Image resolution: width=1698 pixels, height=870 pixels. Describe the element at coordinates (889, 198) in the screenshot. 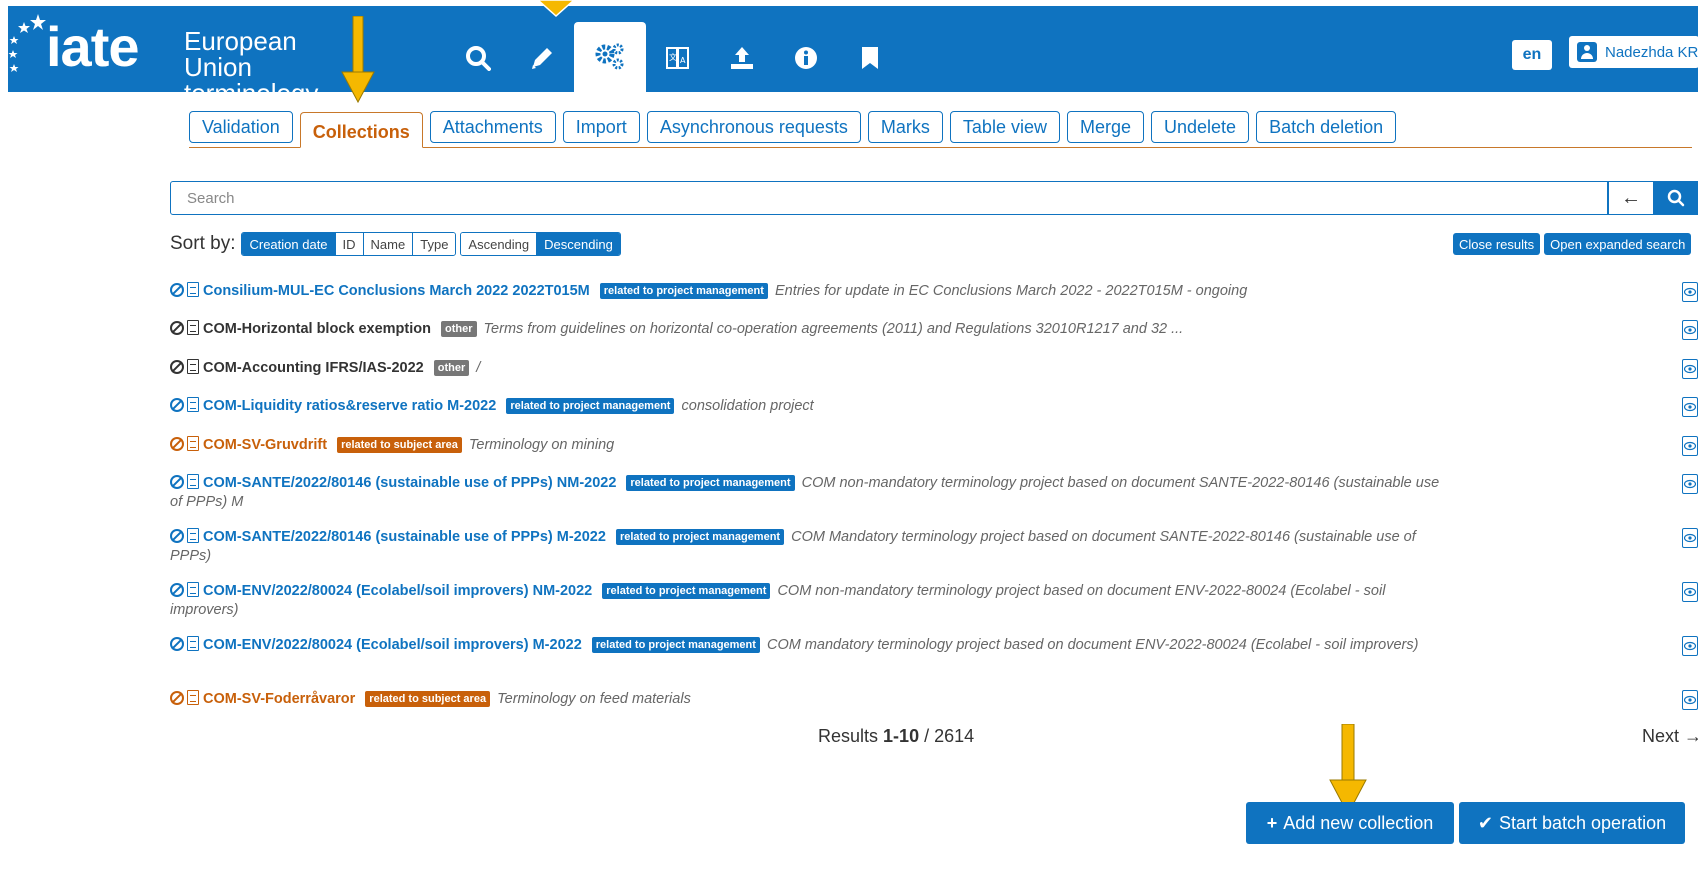

I see `search-input: Search` at that location.